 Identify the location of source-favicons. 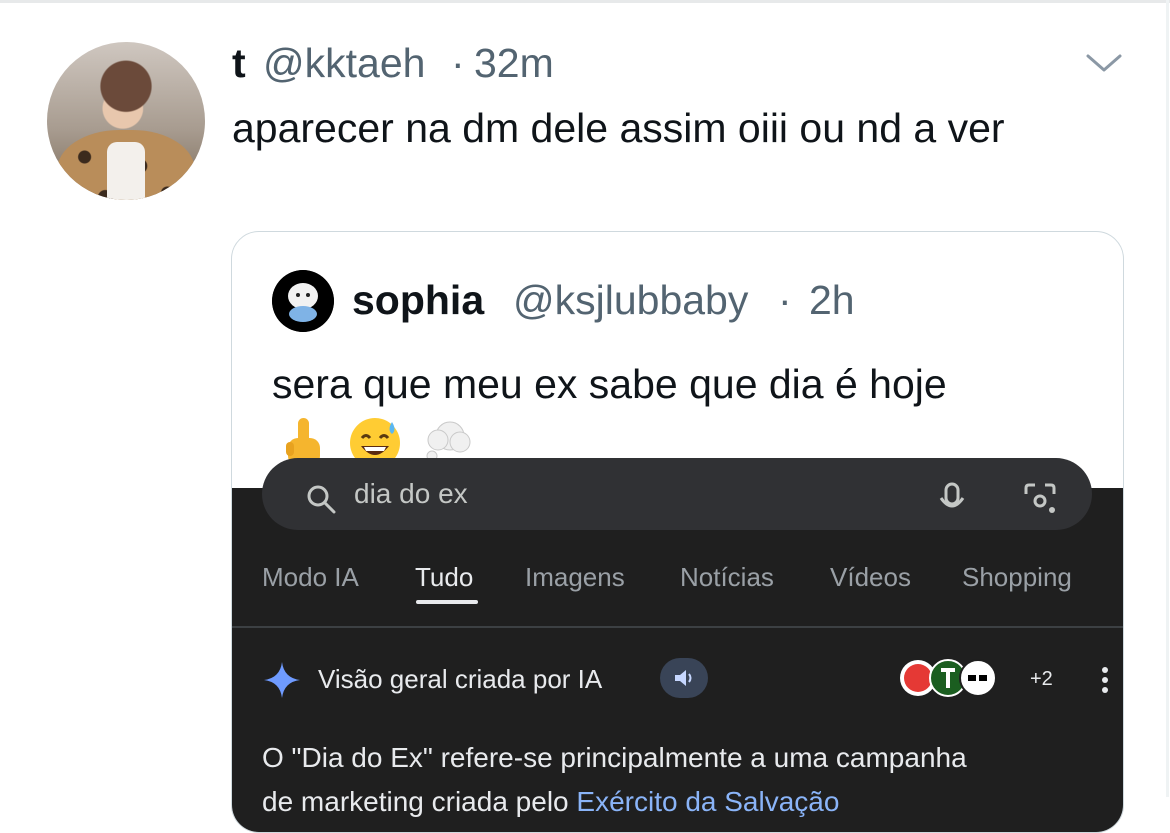
(965, 678).